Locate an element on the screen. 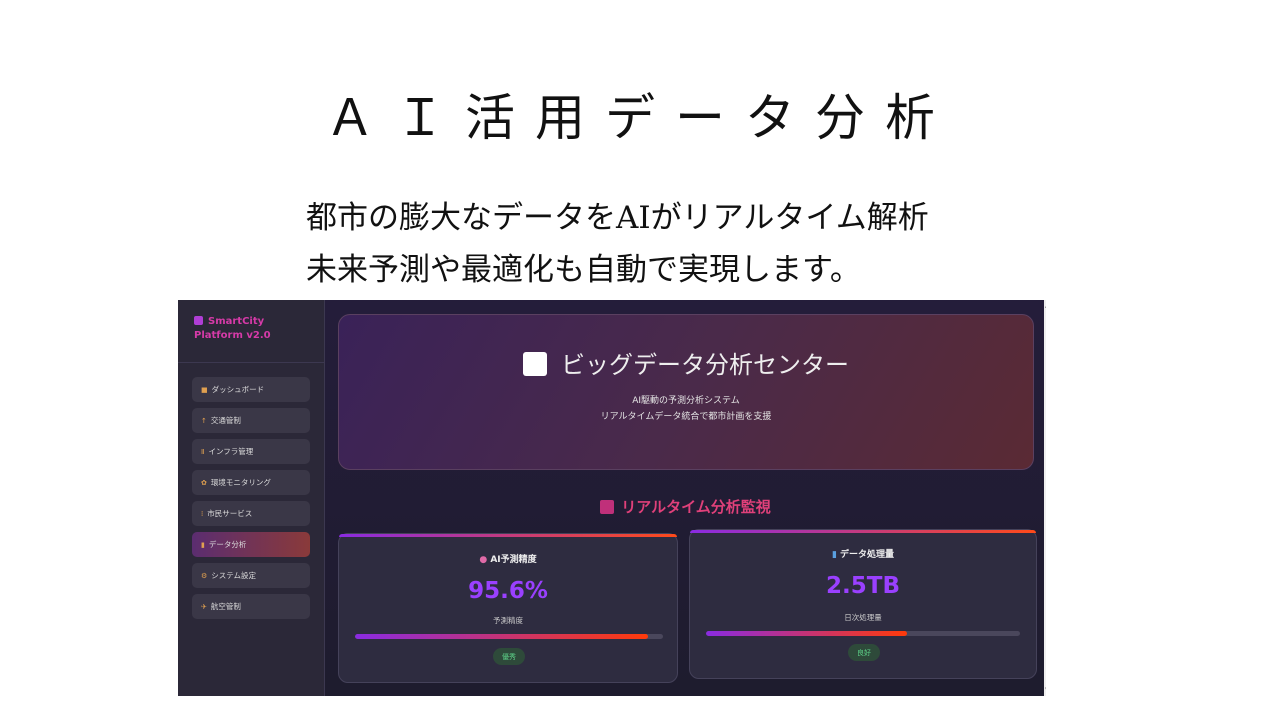 Image resolution: width=1280 pixels, height=720 pixels. sidebar-item-label: 環境モニタリング is located at coordinates (240, 482).